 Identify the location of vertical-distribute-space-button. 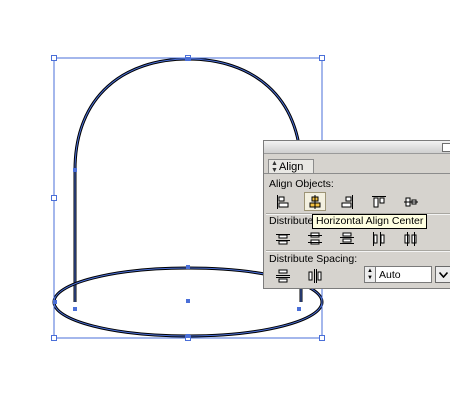
(283, 275).